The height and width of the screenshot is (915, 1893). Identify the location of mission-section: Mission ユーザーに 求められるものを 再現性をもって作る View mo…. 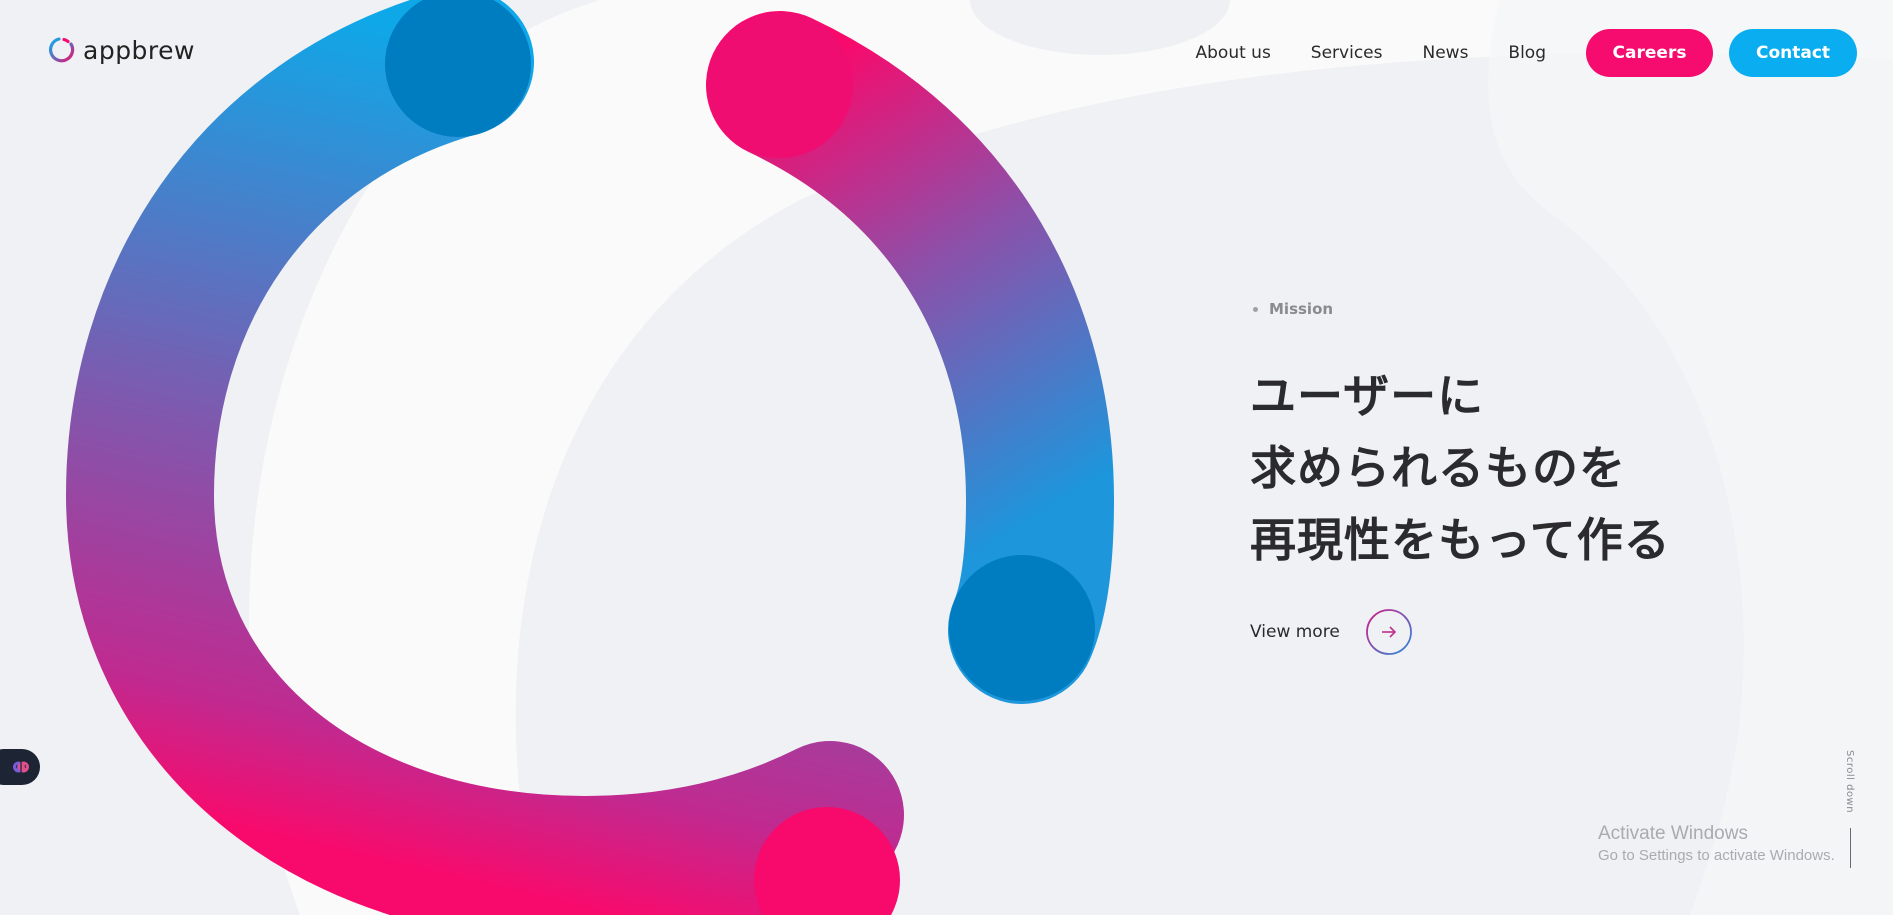
(1460, 478).